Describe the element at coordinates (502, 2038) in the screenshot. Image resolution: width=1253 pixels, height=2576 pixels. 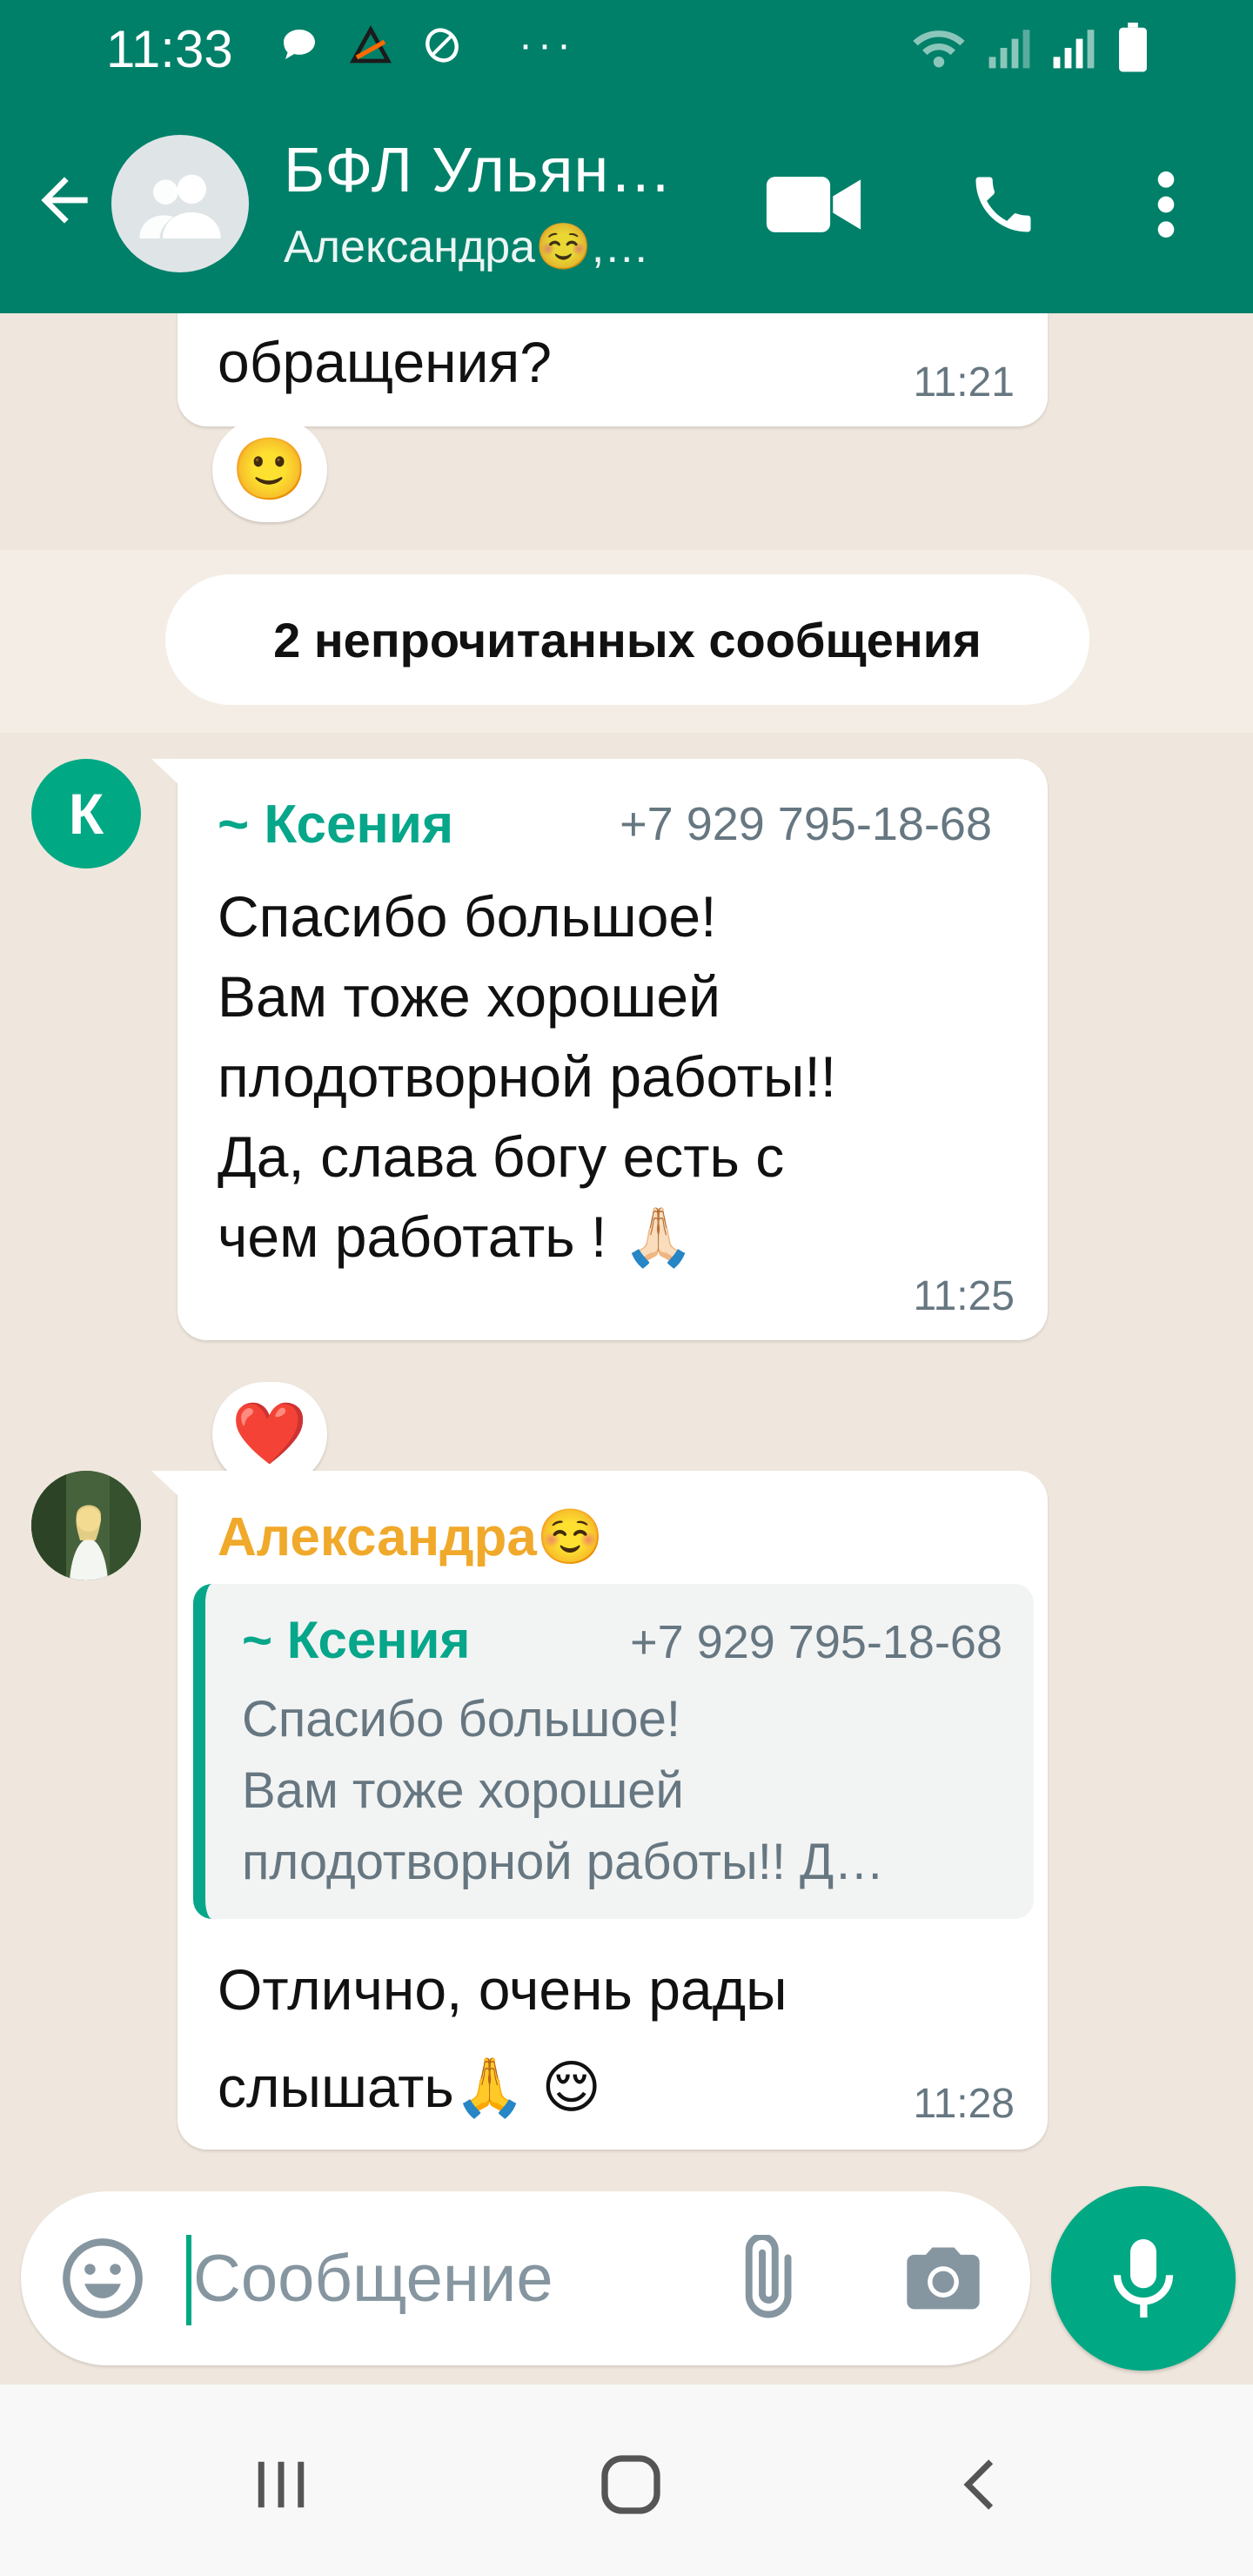
I see `message-text: Отлично, очень рады слышать🙏 😌` at that location.